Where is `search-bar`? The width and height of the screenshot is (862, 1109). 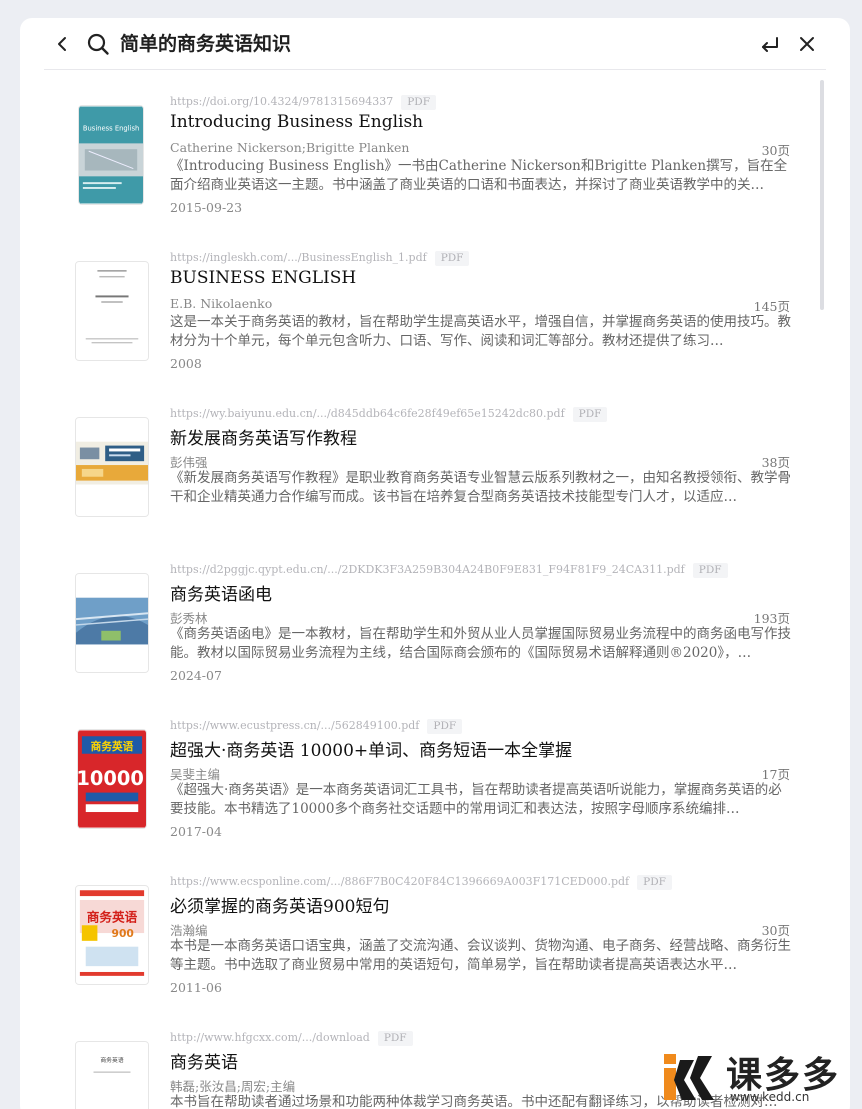
search-bar is located at coordinates (435, 44).